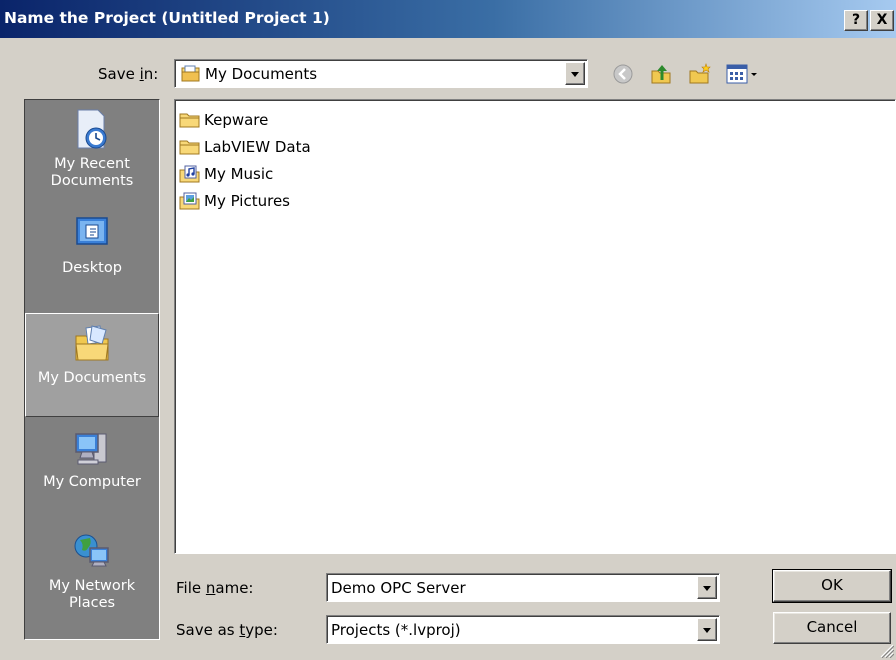  What do you see at coordinates (398, 588) in the screenshot?
I see `file-name-value: Demo OPC Server` at bounding box center [398, 588].